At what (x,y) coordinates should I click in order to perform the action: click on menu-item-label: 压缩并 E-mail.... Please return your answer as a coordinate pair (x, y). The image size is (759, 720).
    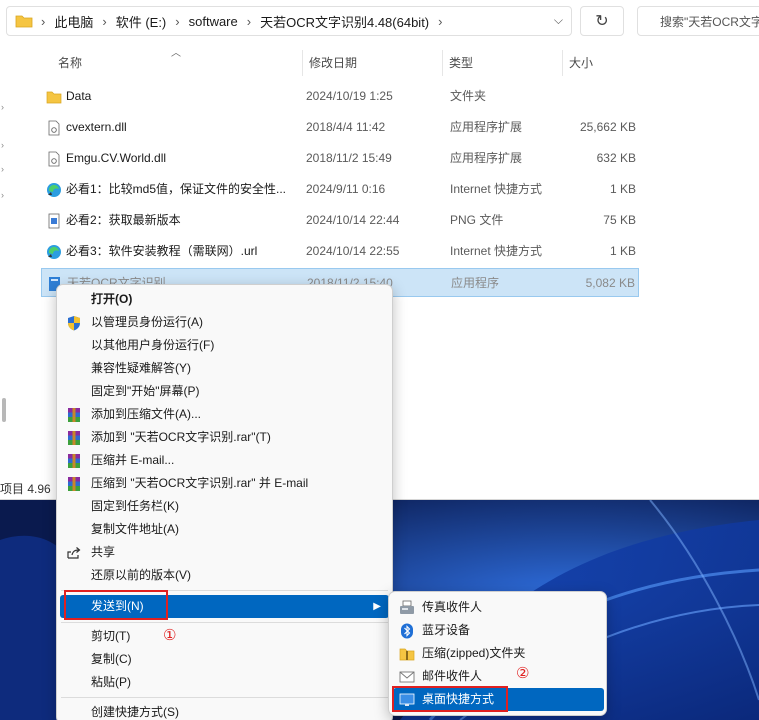
    Looking at the image, I should click on (133, 460).